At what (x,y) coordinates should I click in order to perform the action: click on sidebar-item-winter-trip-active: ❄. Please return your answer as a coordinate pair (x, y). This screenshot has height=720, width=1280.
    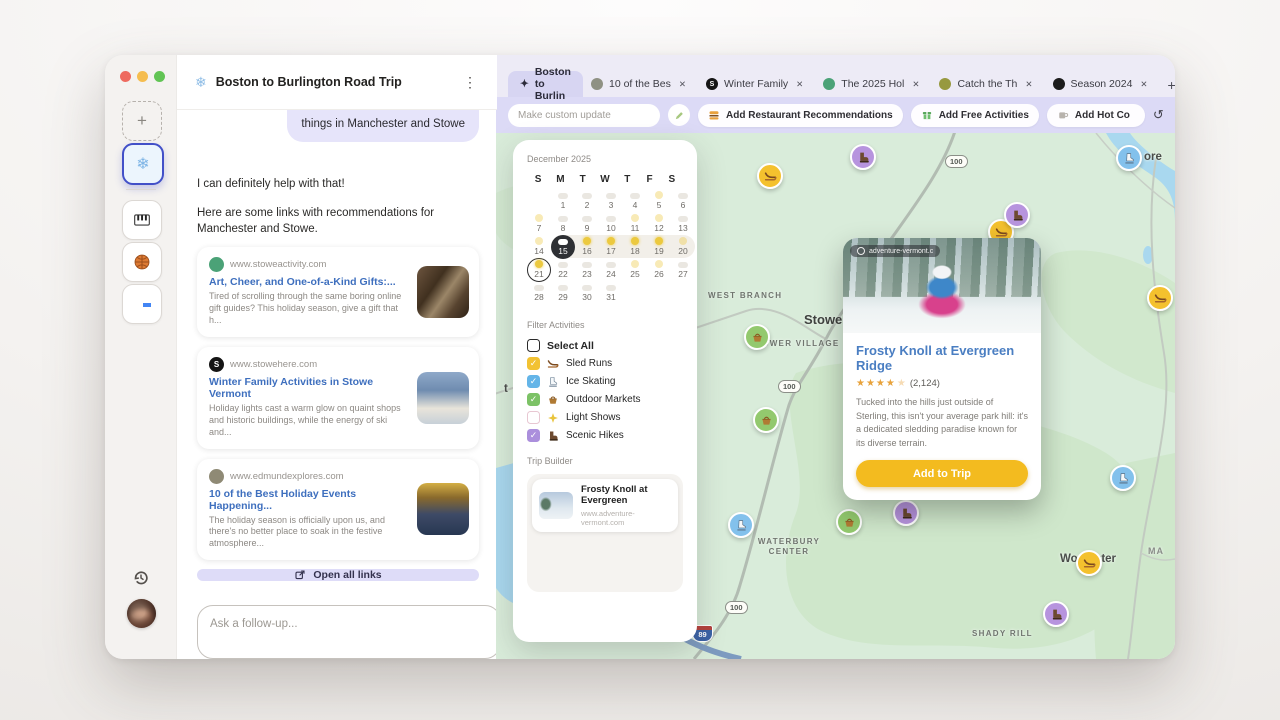
    Looking at the image, I should click on (143, 164).